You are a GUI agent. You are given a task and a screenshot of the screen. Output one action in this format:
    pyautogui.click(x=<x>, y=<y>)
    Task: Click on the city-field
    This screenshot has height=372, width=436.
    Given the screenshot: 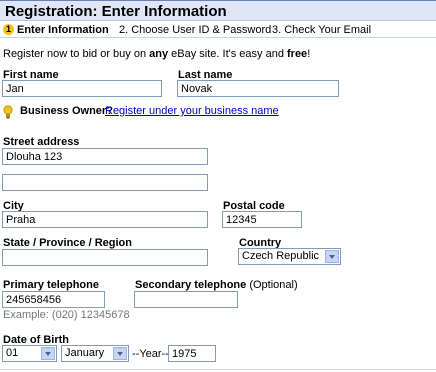 What is the action you would take?
    pyautogui.click(x=105, y=219)
    